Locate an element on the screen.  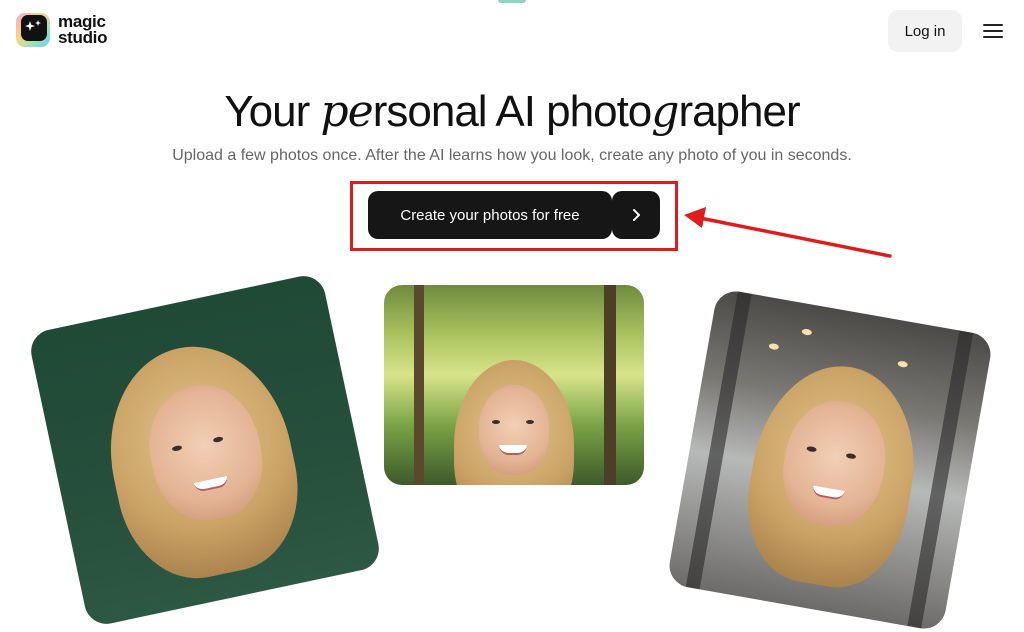
hero-title-part1: Your is located at coordinates (272, 111).